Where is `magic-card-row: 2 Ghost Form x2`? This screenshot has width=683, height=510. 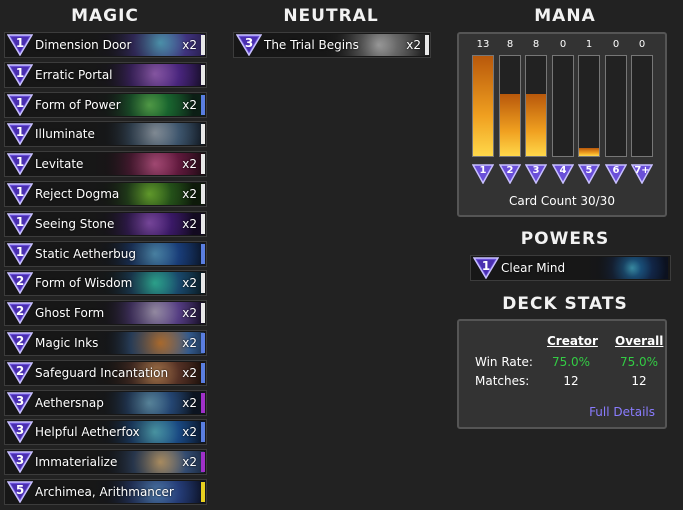 magic-card-row: 2 Ghost Form x2 is located at coordinates (105, 313).